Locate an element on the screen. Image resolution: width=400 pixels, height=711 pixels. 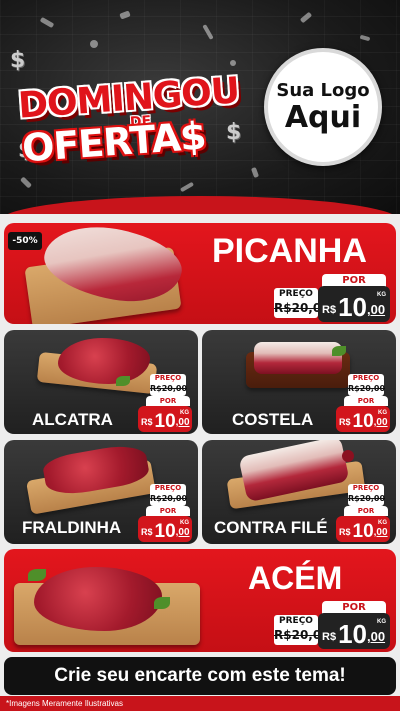
onion-garnish is located at coordinates (348, 456).